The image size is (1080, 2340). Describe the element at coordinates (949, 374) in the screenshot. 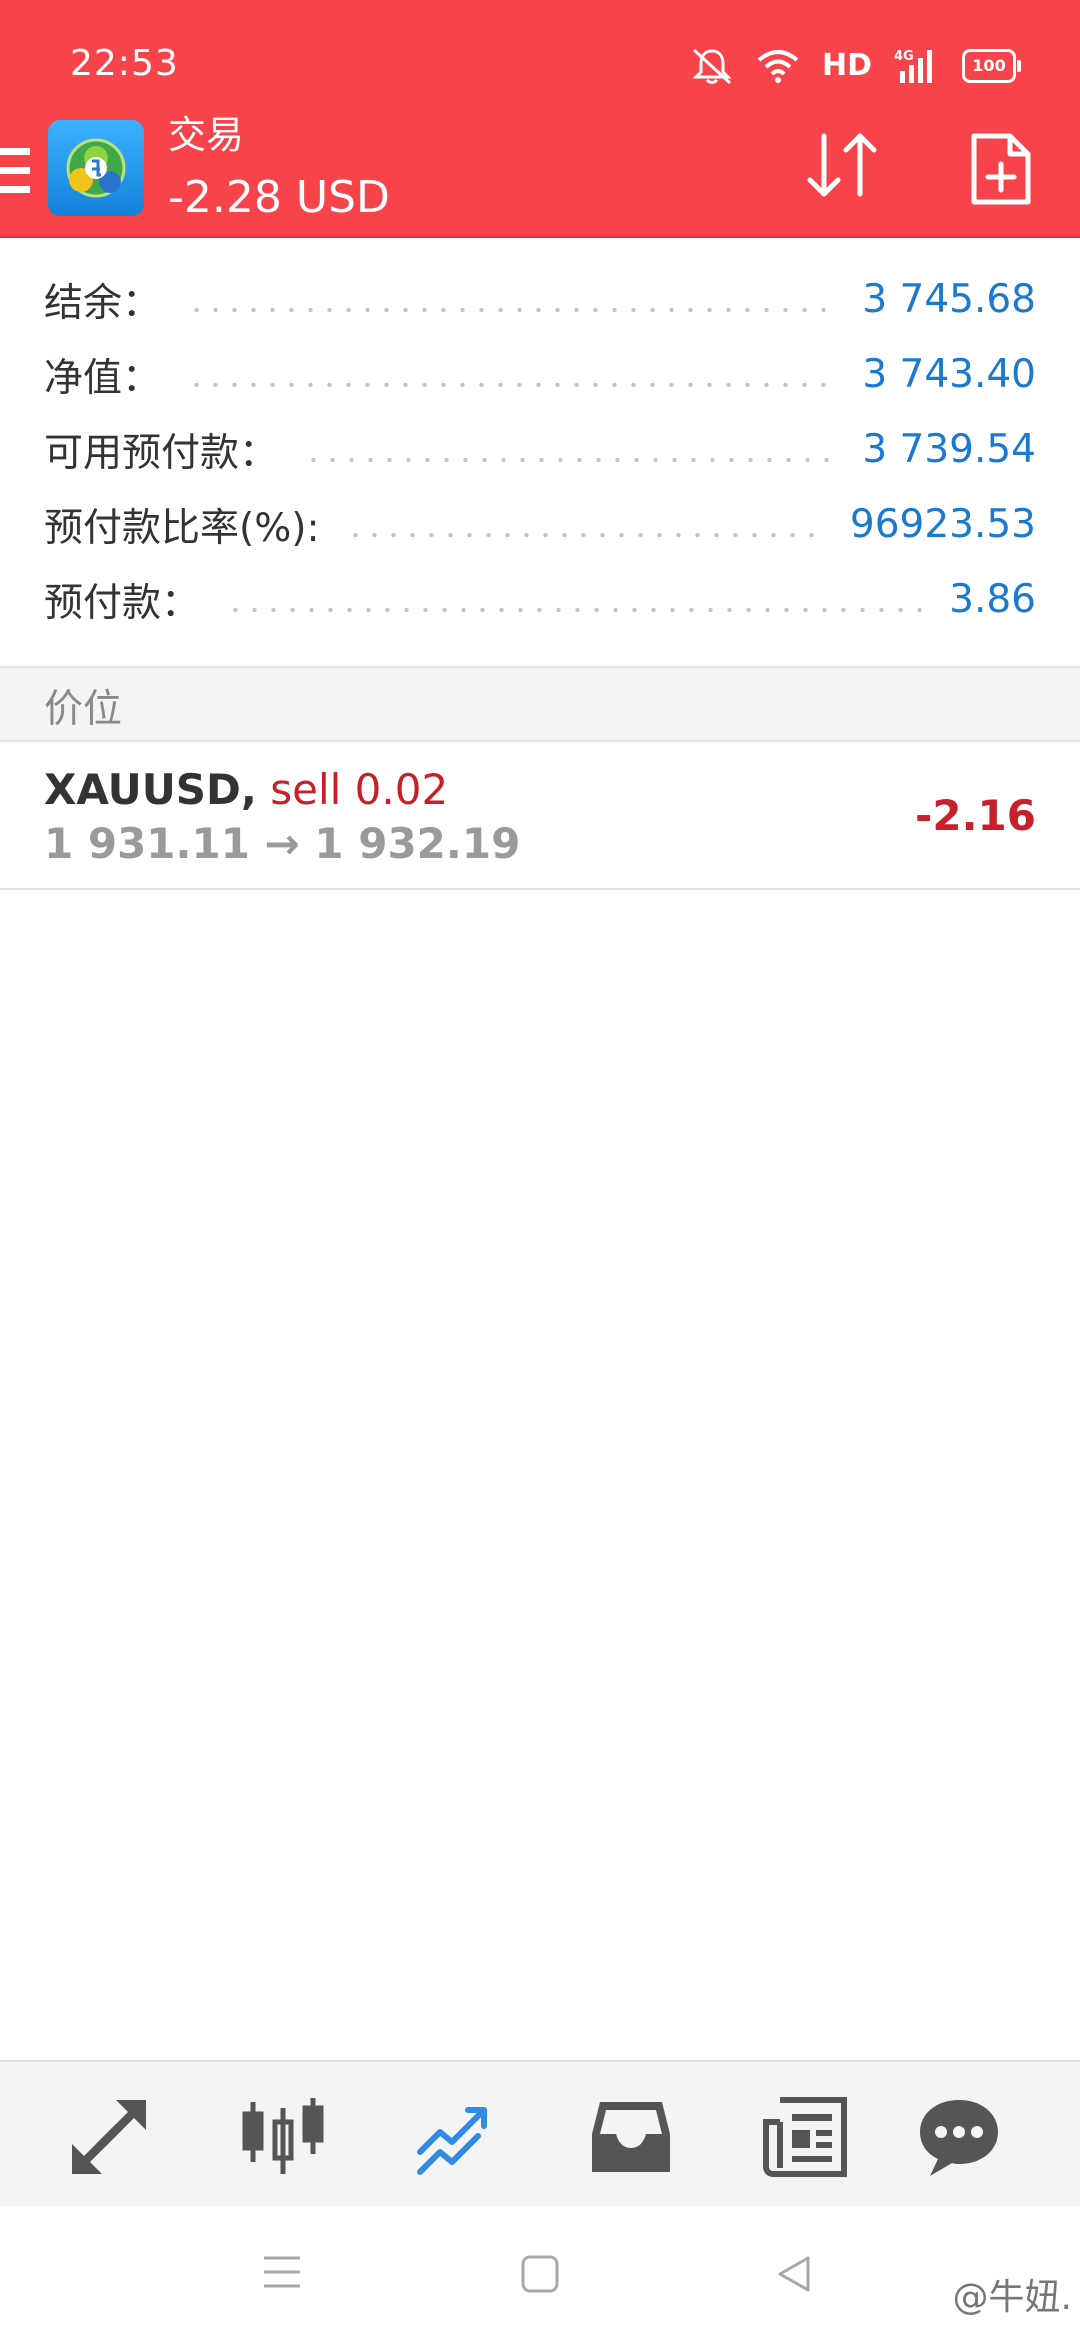

I see `equity-value: 3 743.40` at that location.